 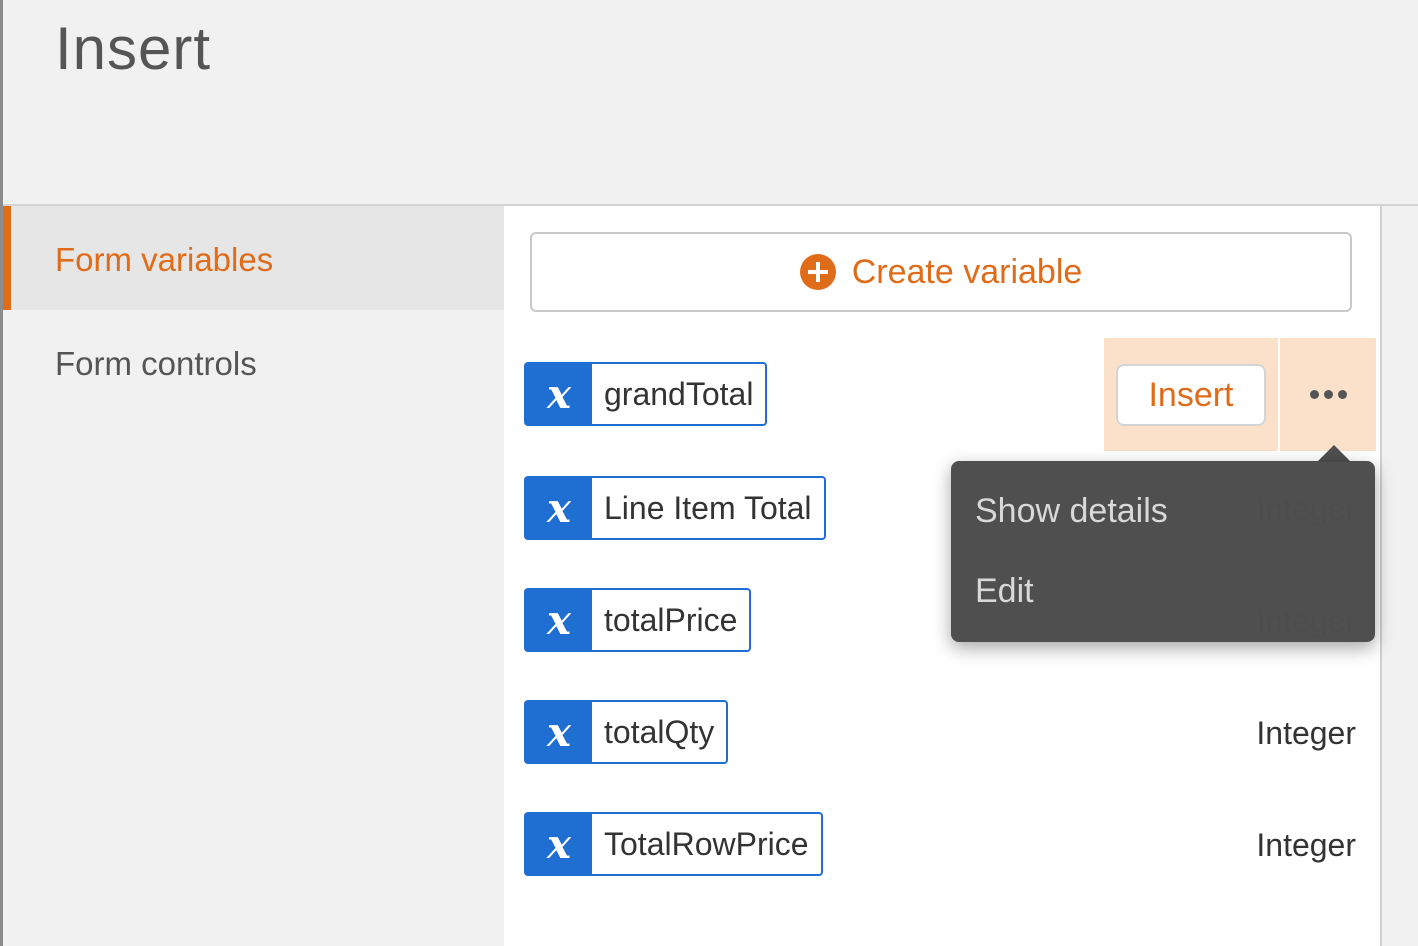 I want to click on variable-chip-totalrowprice: x TotalRowPrice, so click(x=673, y=844).